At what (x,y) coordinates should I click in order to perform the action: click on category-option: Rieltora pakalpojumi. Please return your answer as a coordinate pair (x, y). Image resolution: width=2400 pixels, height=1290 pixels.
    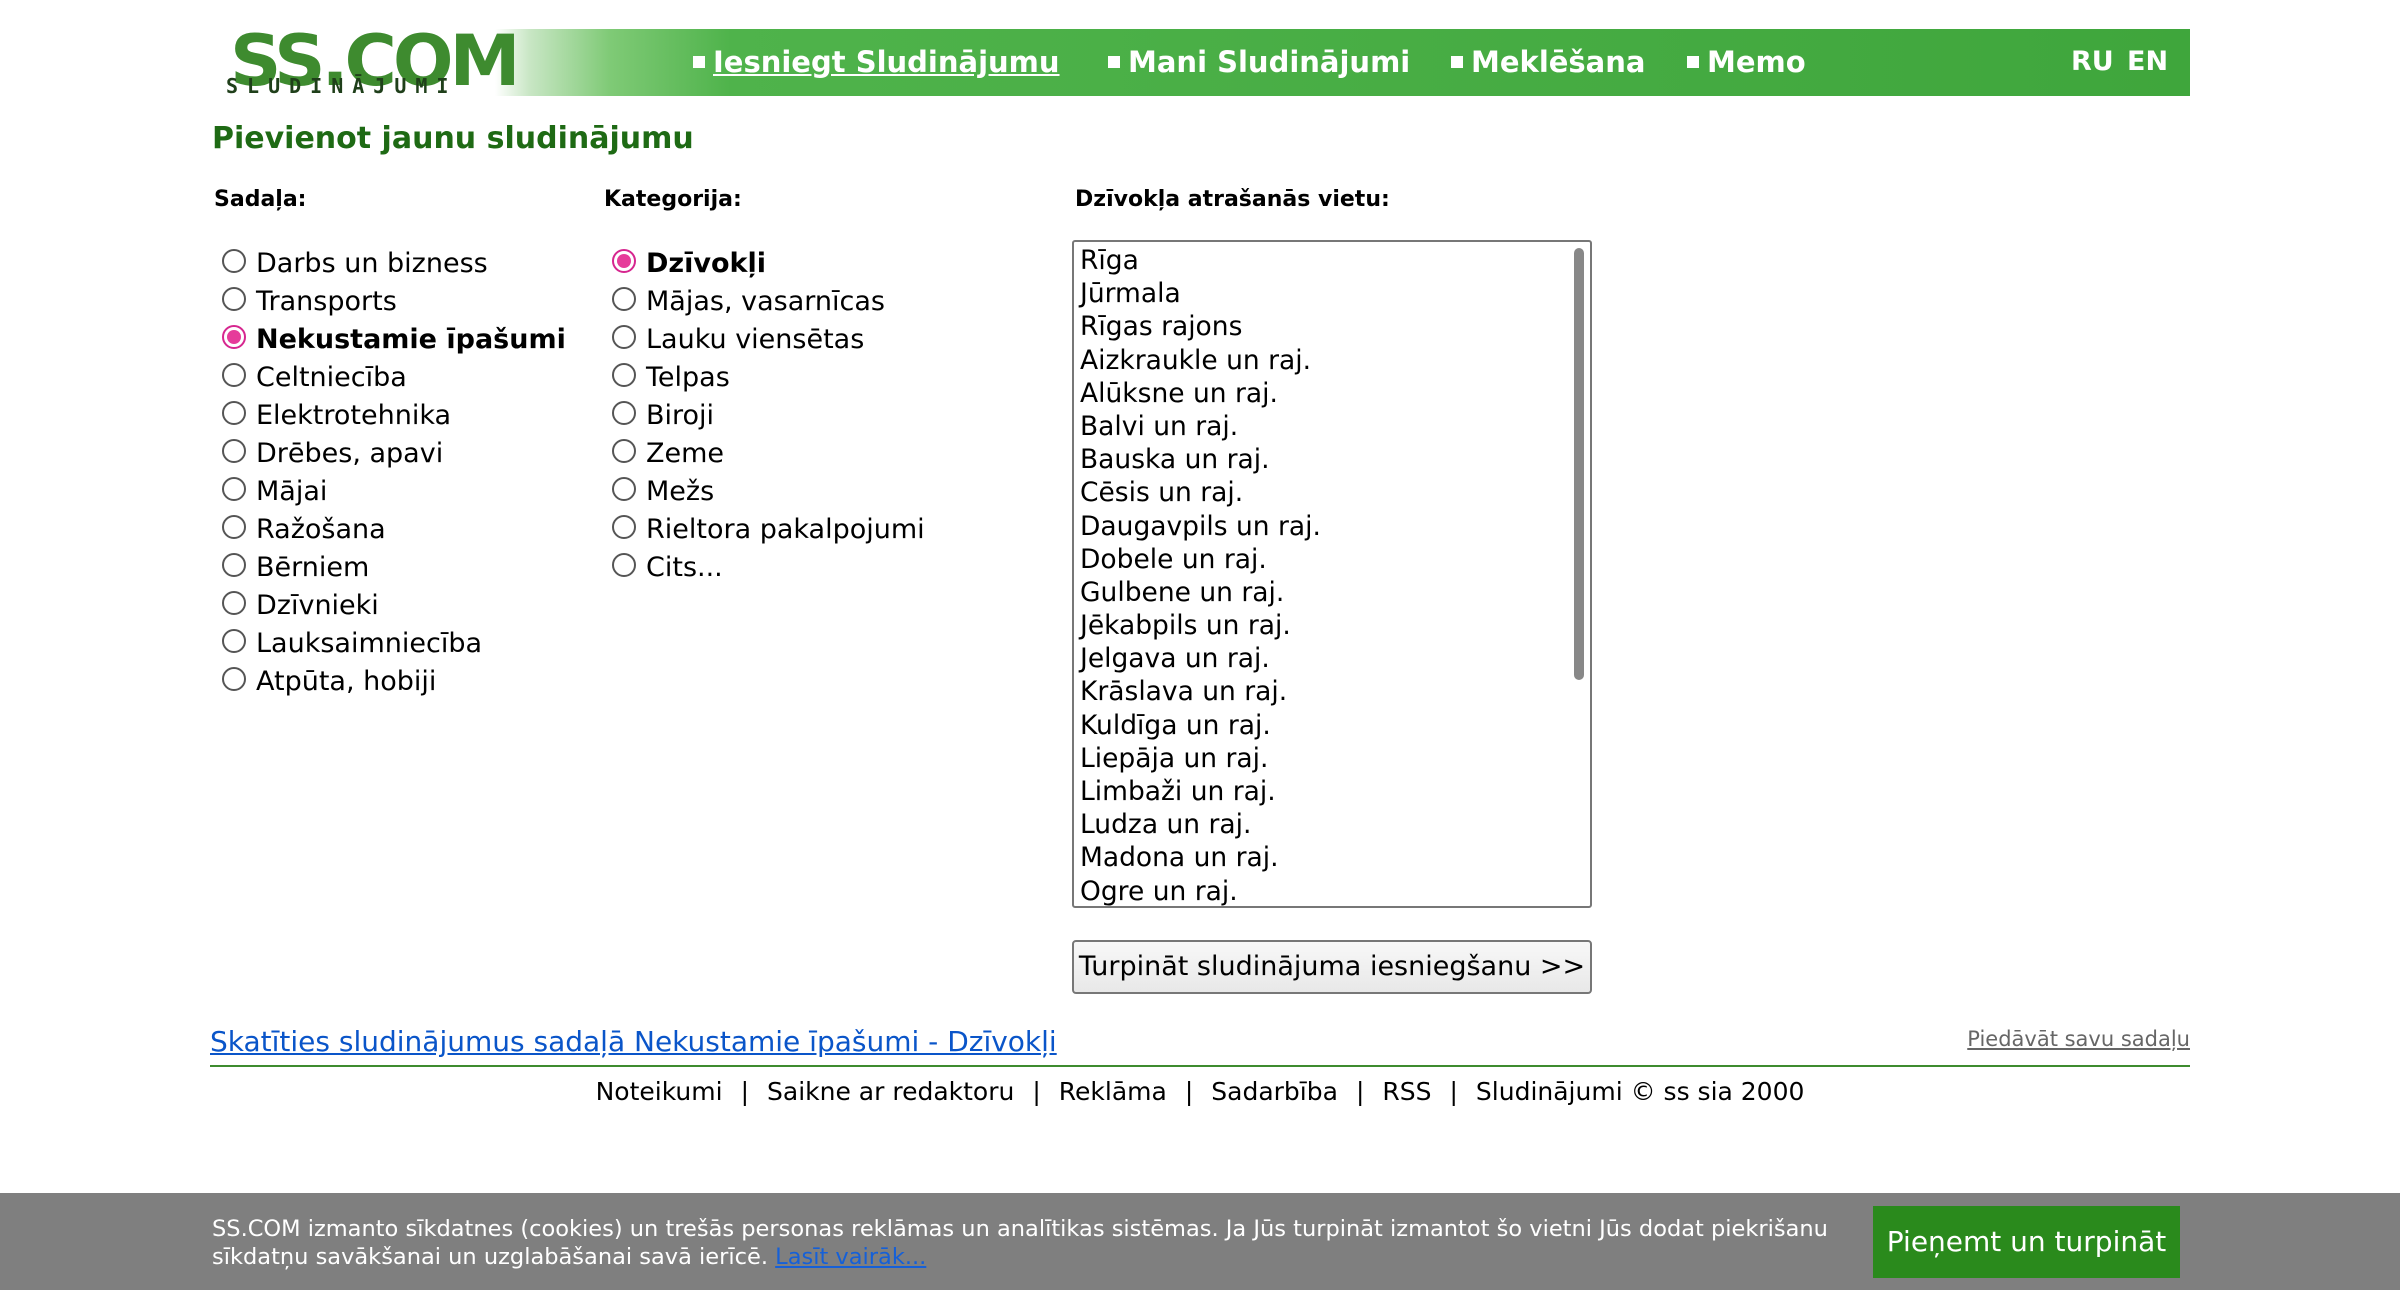
    Looking at the image, I should click on (762, 529).